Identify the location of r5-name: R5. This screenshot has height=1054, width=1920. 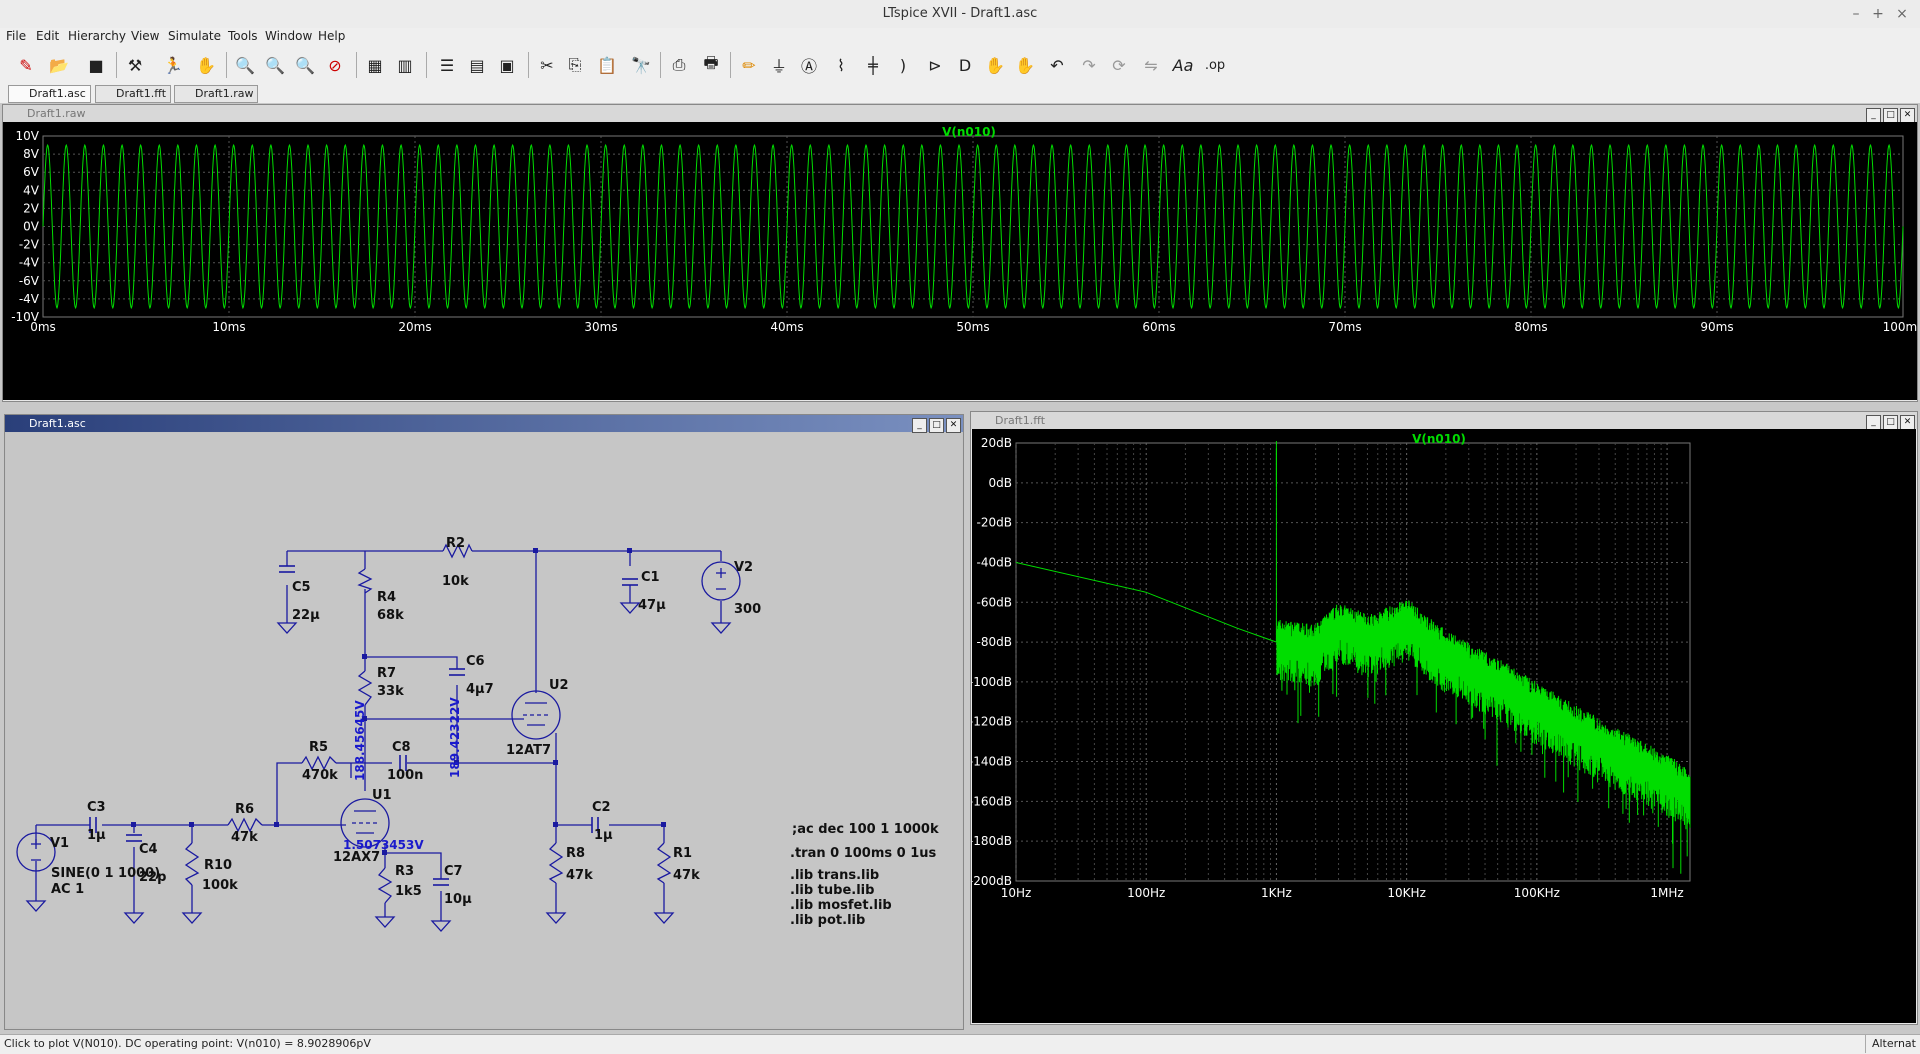
(318, 747).